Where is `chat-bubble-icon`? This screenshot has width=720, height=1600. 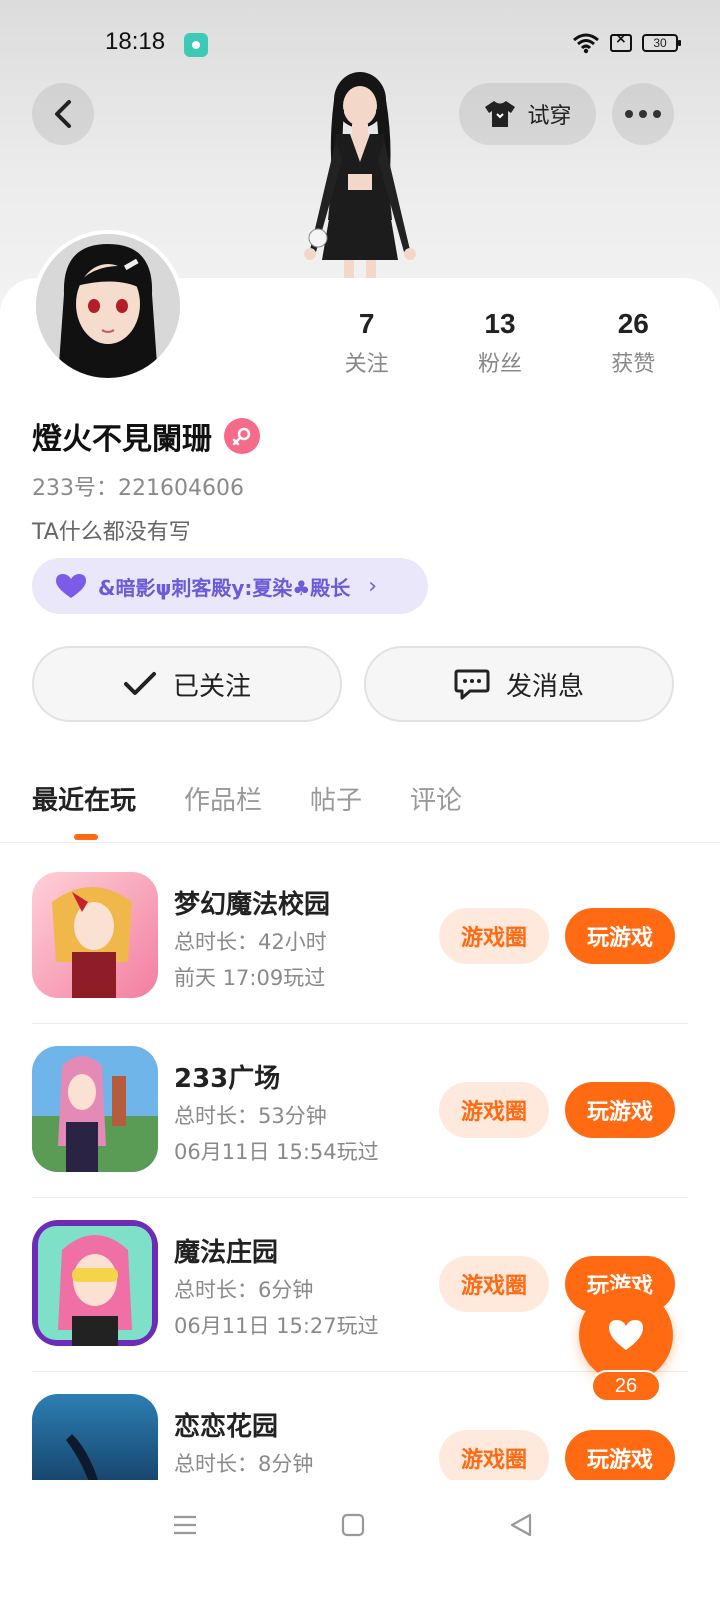
chat-bubble-icon is located at coordinates (472, 684).